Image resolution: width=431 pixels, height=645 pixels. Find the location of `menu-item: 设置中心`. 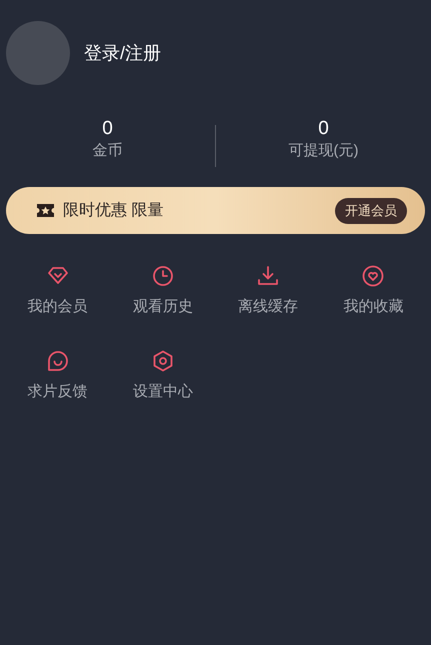

menu-item: 设置中心 is located at coordinates (162, 391).